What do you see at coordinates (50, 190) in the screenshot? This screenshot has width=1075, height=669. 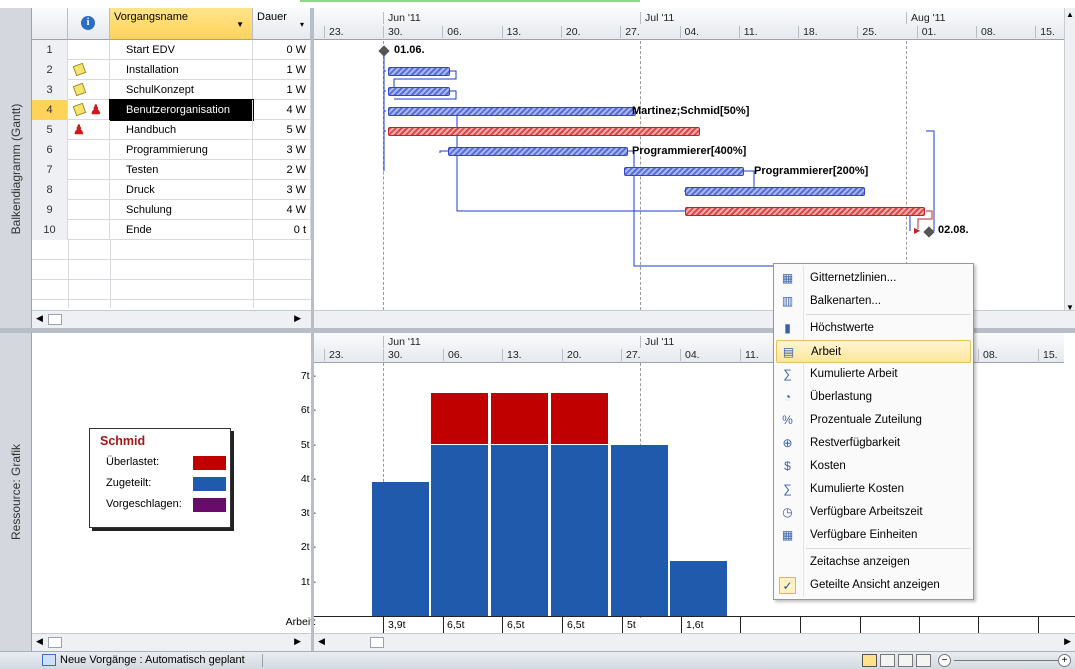 I see `row-number: 8` at bounding box center [50, 190].